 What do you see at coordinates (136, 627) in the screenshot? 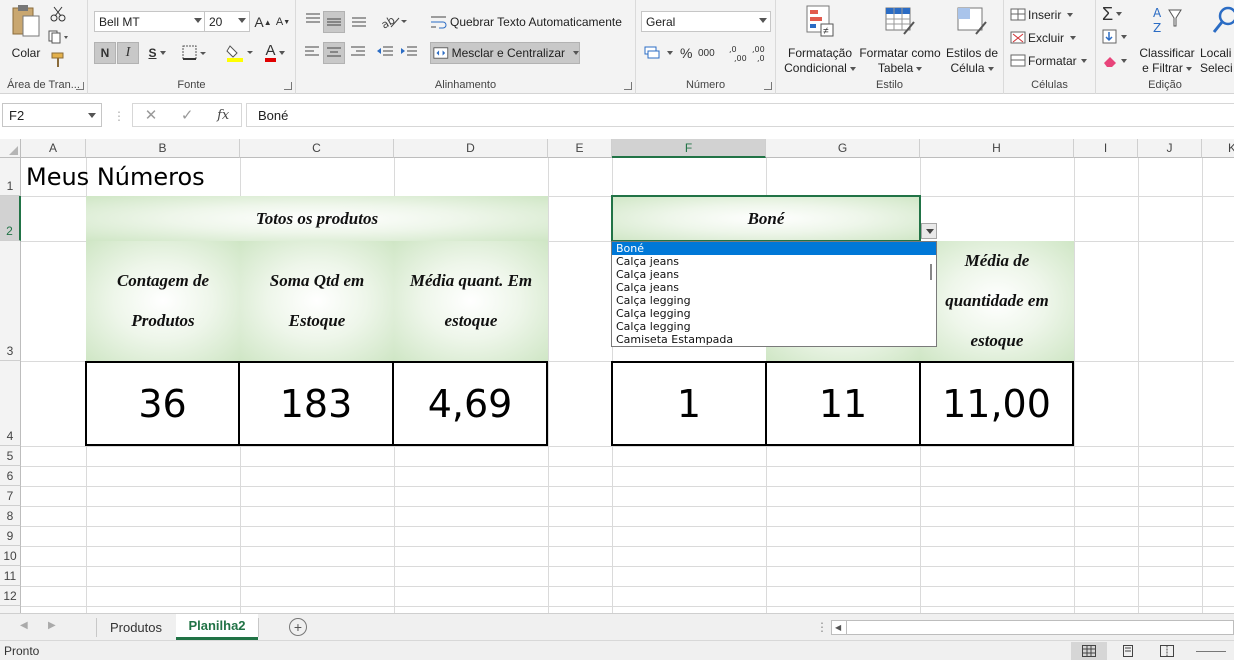
I see `tab-produtos: Produtos` at bounding box center [136, 627].